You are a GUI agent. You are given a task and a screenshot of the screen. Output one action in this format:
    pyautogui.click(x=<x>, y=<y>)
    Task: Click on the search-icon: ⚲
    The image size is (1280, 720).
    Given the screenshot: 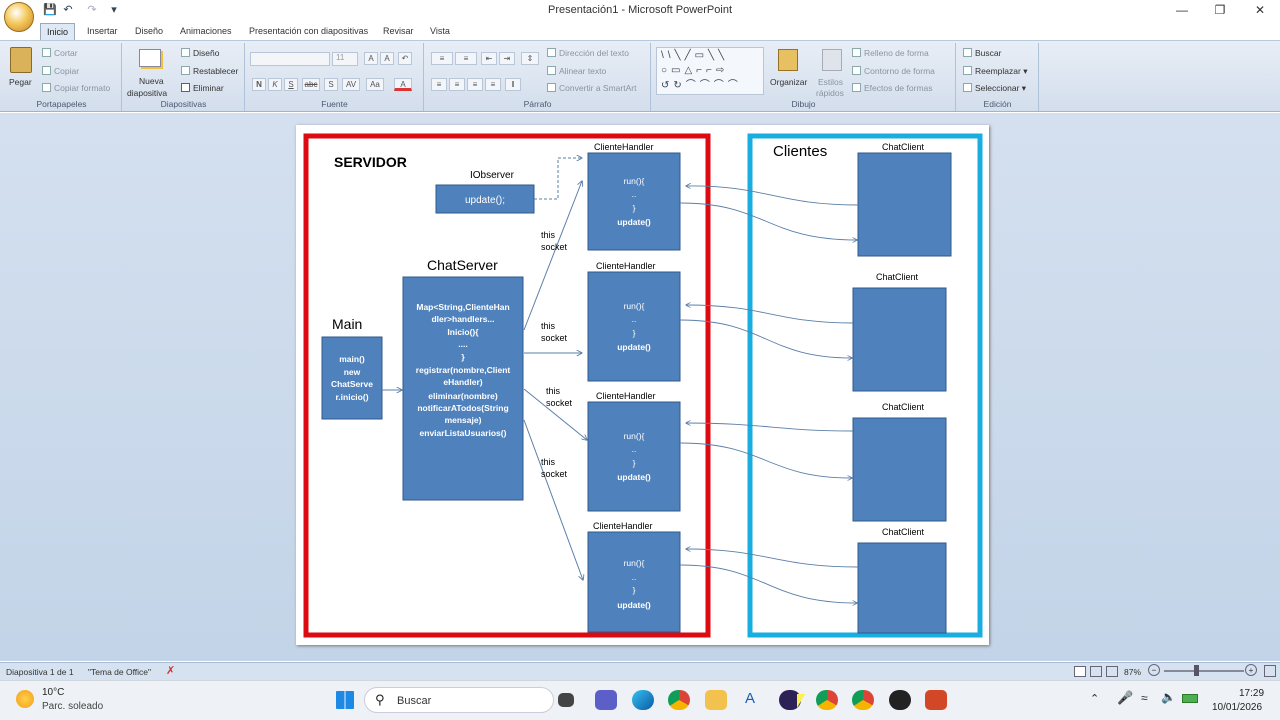 What is the action you would take?
    pyautogui.click(x=380, y=699)
    